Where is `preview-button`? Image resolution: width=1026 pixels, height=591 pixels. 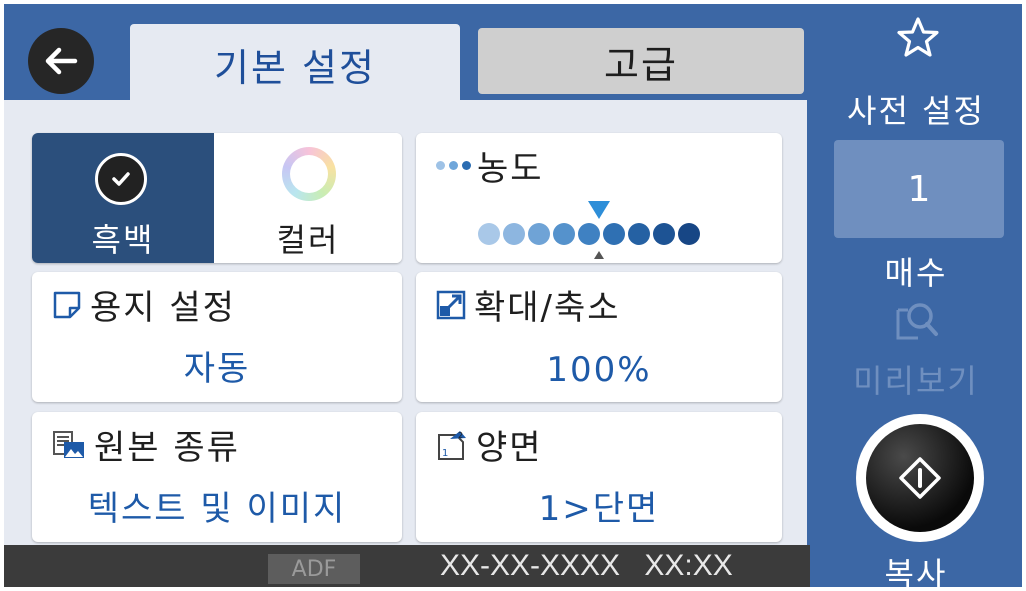
preview-button is located at coordinates (917, 323).